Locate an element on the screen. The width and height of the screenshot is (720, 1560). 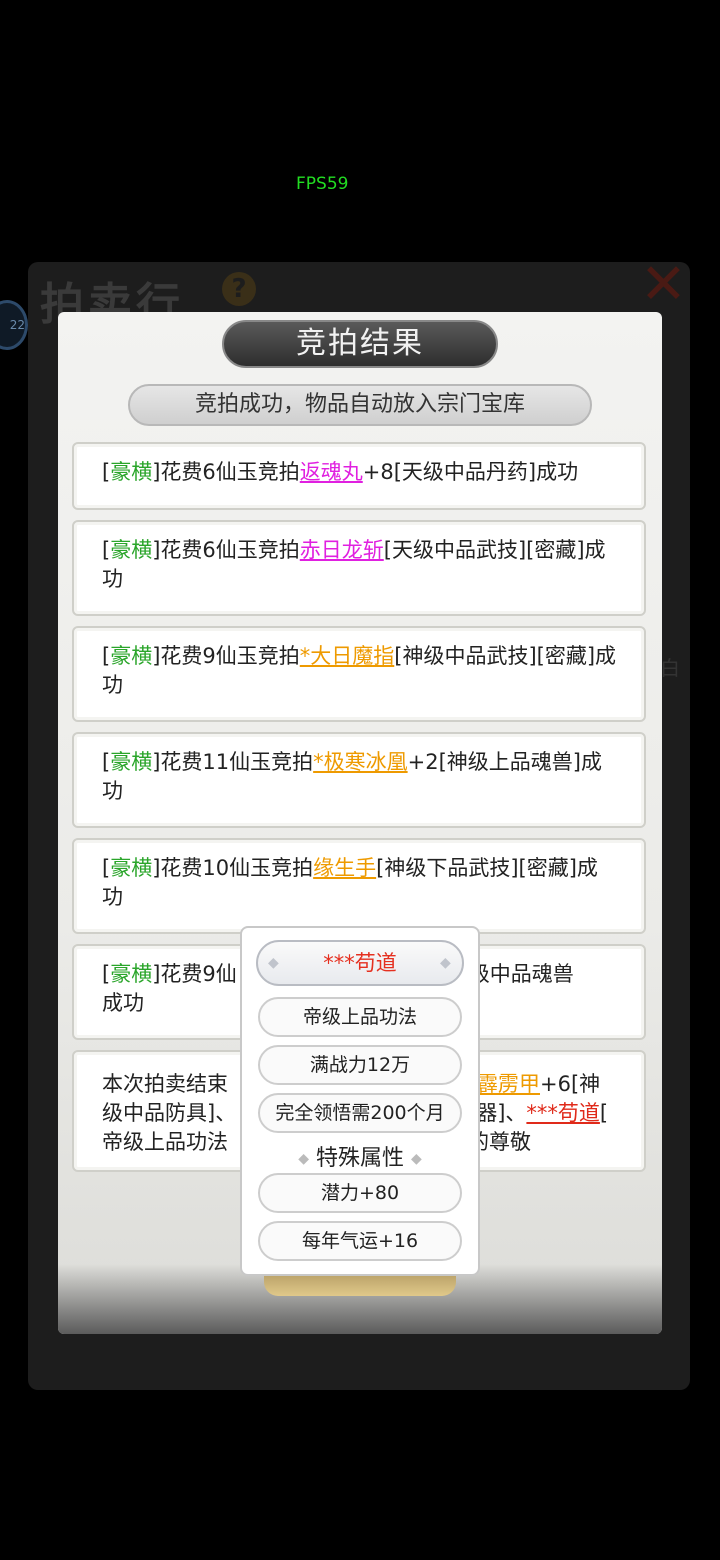
item-link: ***苟道 is located at coordinates (563, 1113).